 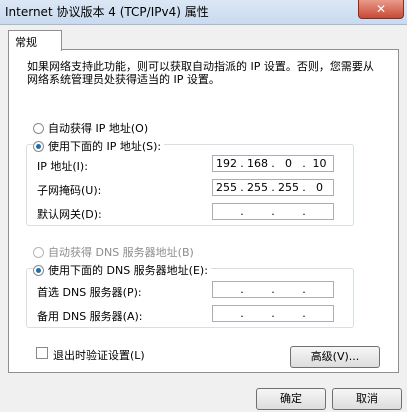 I want to click on alternate-dns-input: . . ., so click(x=273, y=313).